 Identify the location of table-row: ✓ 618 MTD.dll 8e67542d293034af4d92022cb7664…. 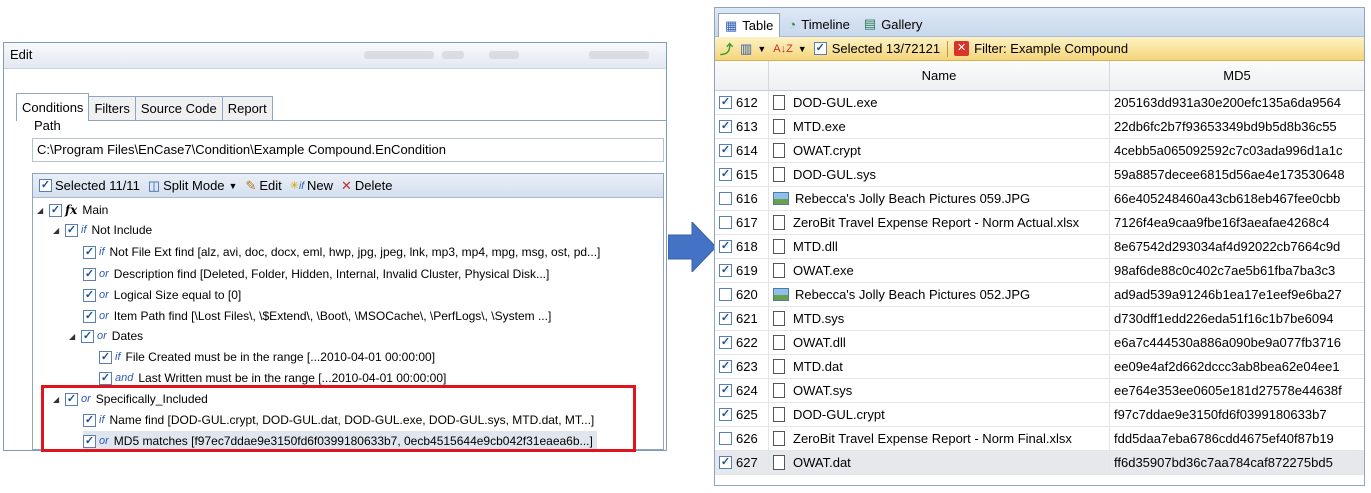
(1039, 247).